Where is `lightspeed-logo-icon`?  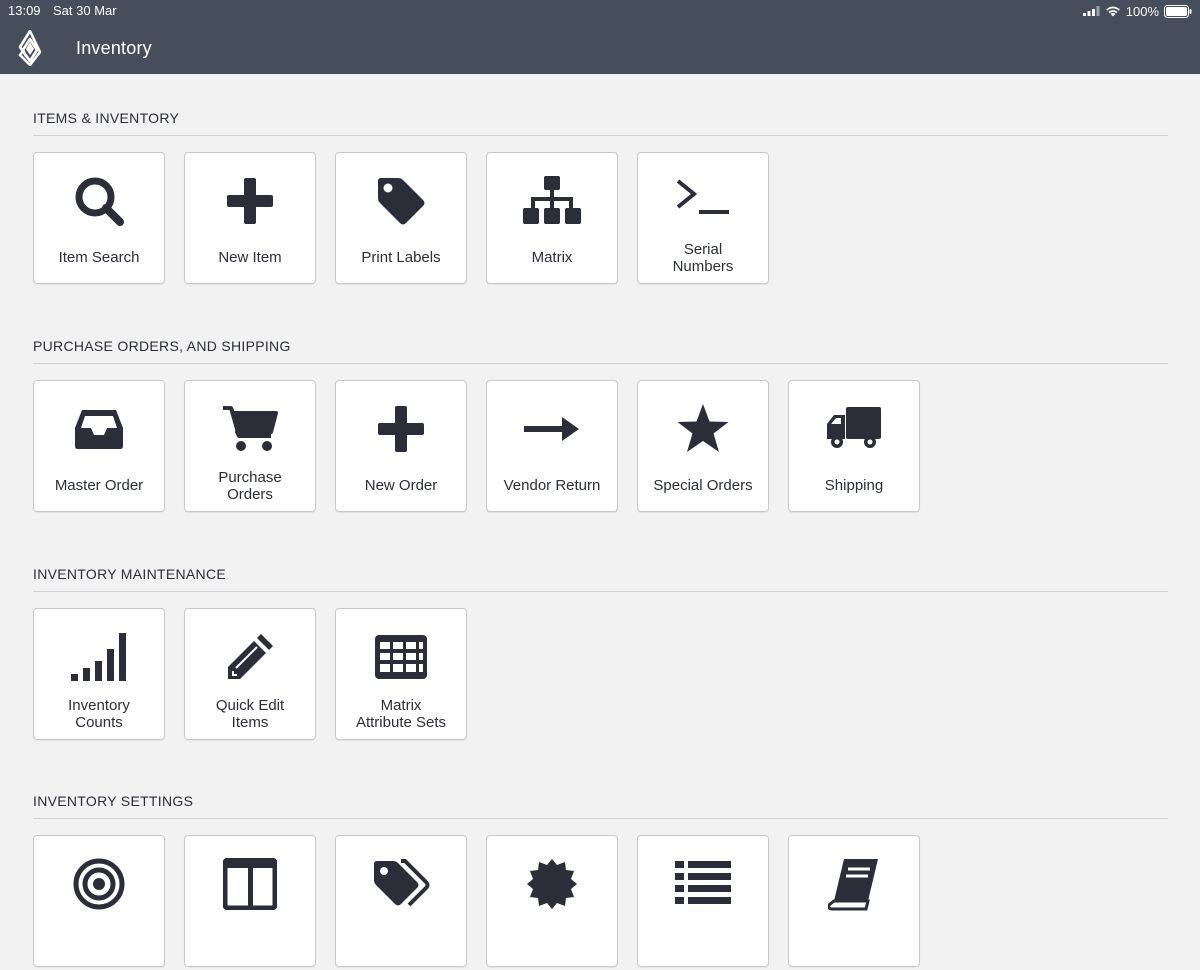 lightspeed-logo-icon is located at coordinates (30, 48).